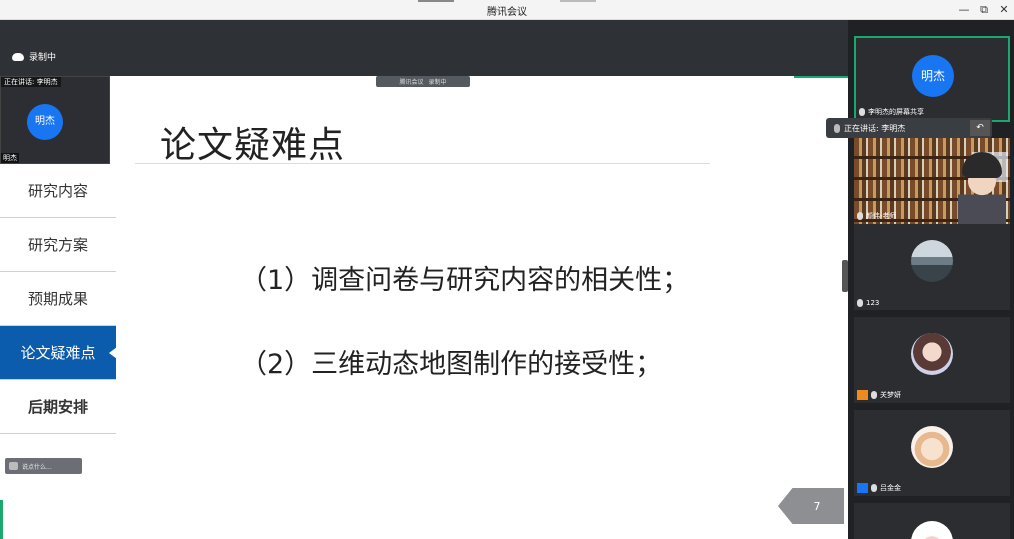  What do you see at coordinates (451, 364) in the screenshot?
I see `slide-point: （2）三维动态地图制作的接受性；` at bounding box center [451, 364].